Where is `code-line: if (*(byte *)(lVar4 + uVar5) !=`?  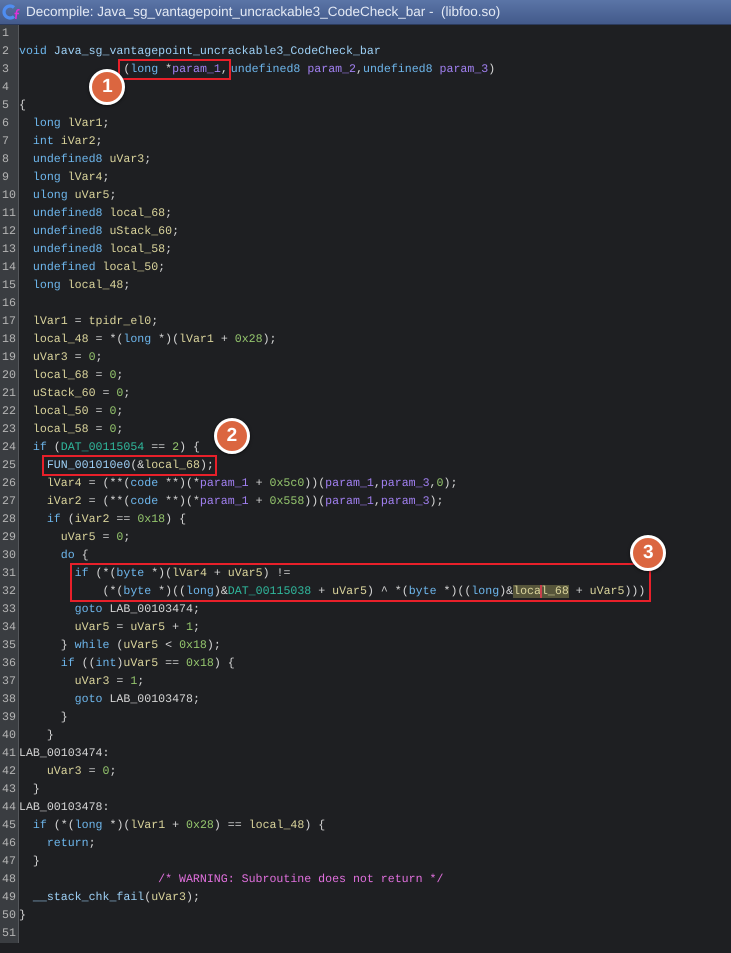
code-line: if (*(byte *)(lVar4 + uVar5) != is located at coordinates (182, 573).